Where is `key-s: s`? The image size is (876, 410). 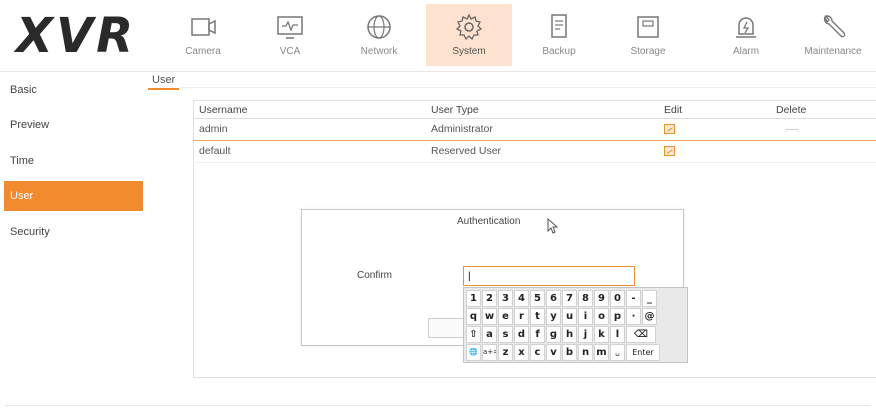 key-s: s is located at coordinates (505, 334).